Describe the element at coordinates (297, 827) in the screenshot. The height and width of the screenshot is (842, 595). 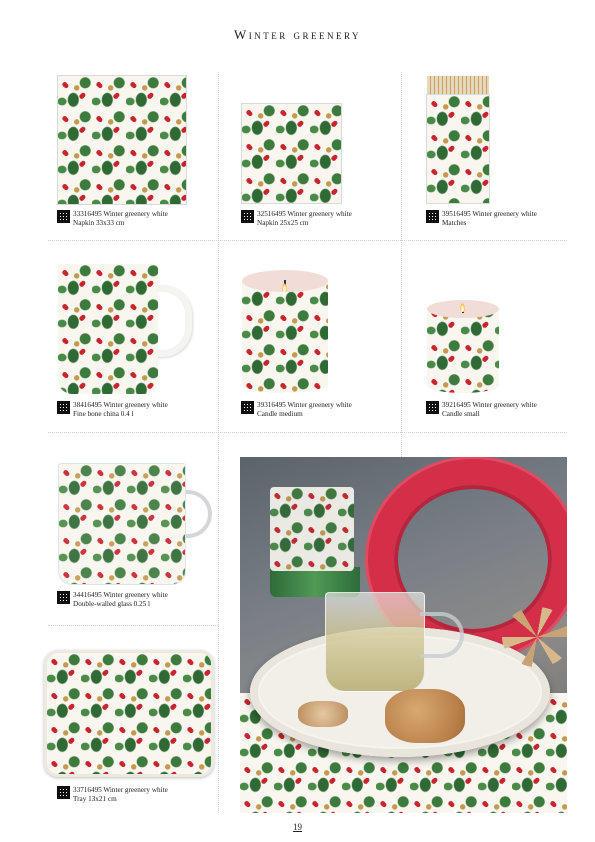
I see `page-number: 19` at that location.